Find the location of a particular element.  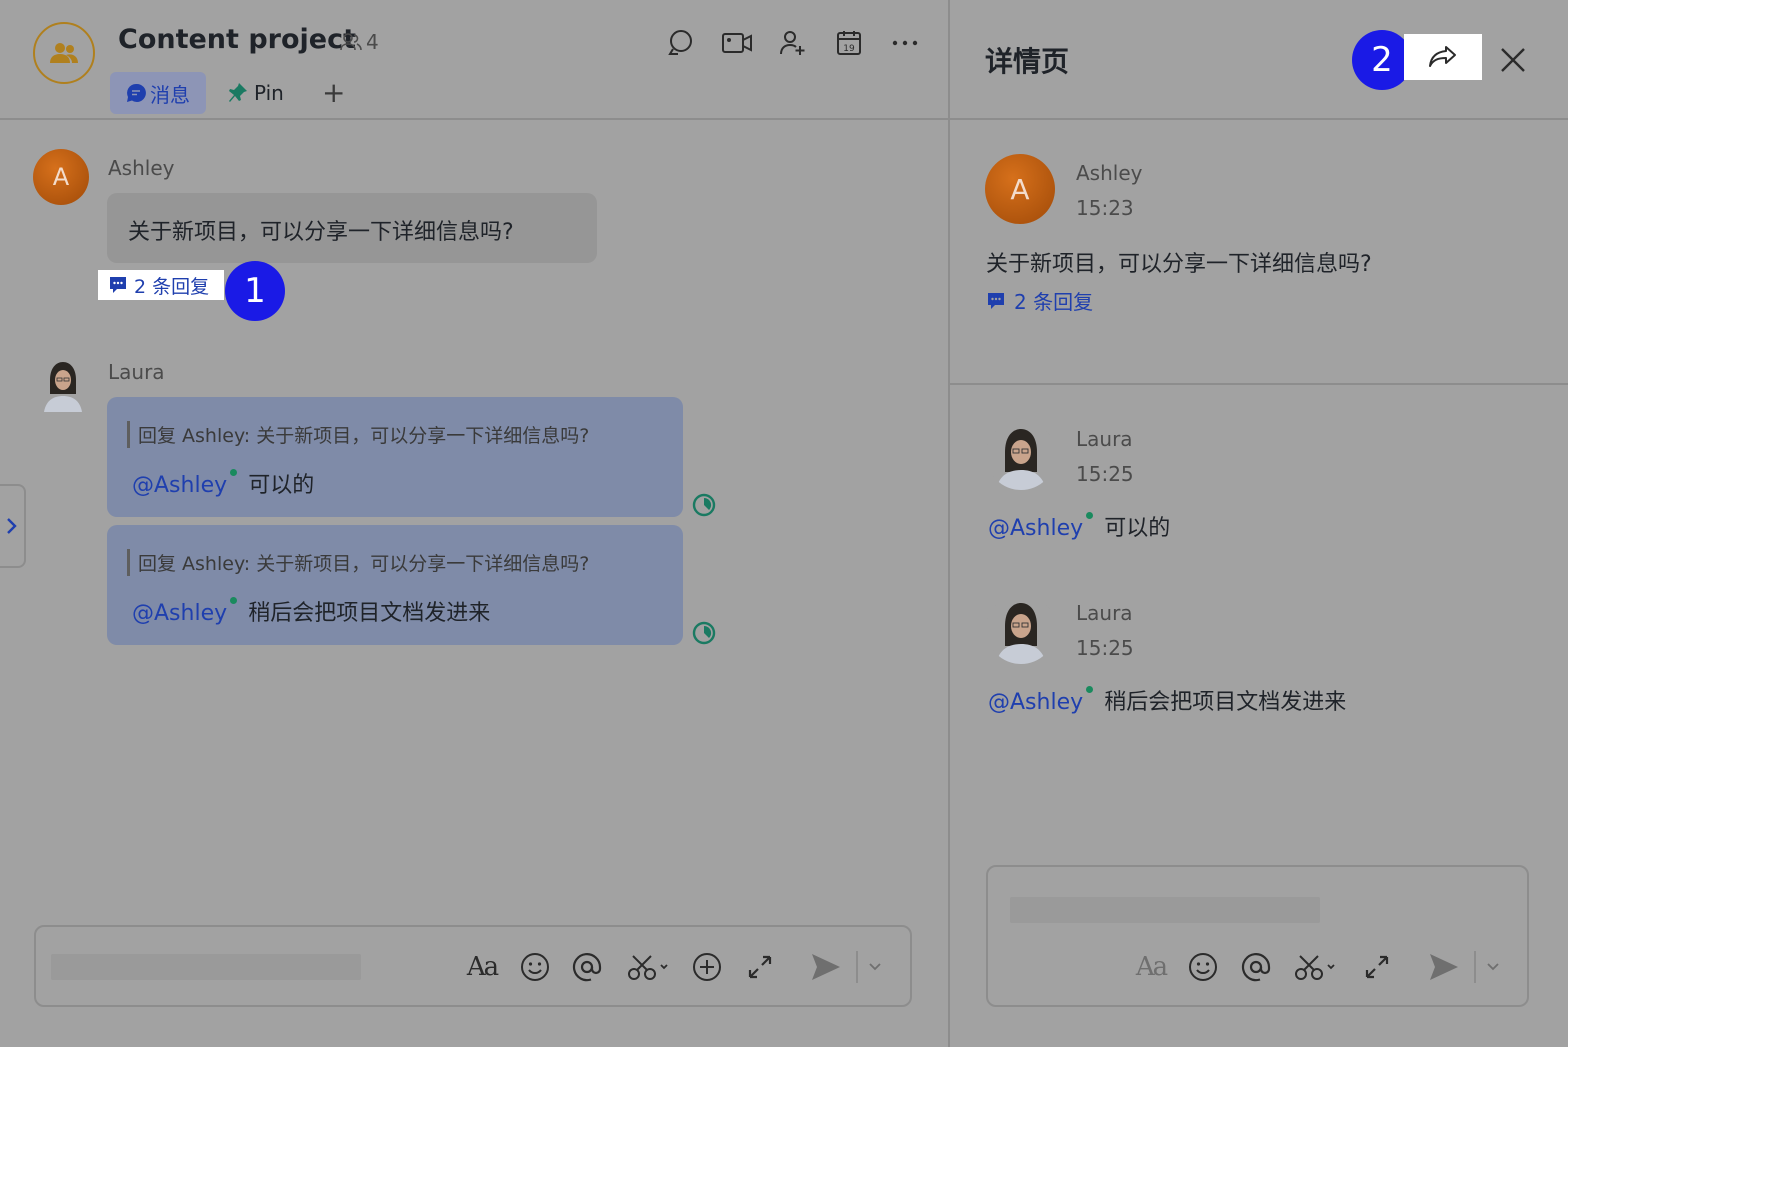

add-tab-button: + is located at coordinates (333, 92).